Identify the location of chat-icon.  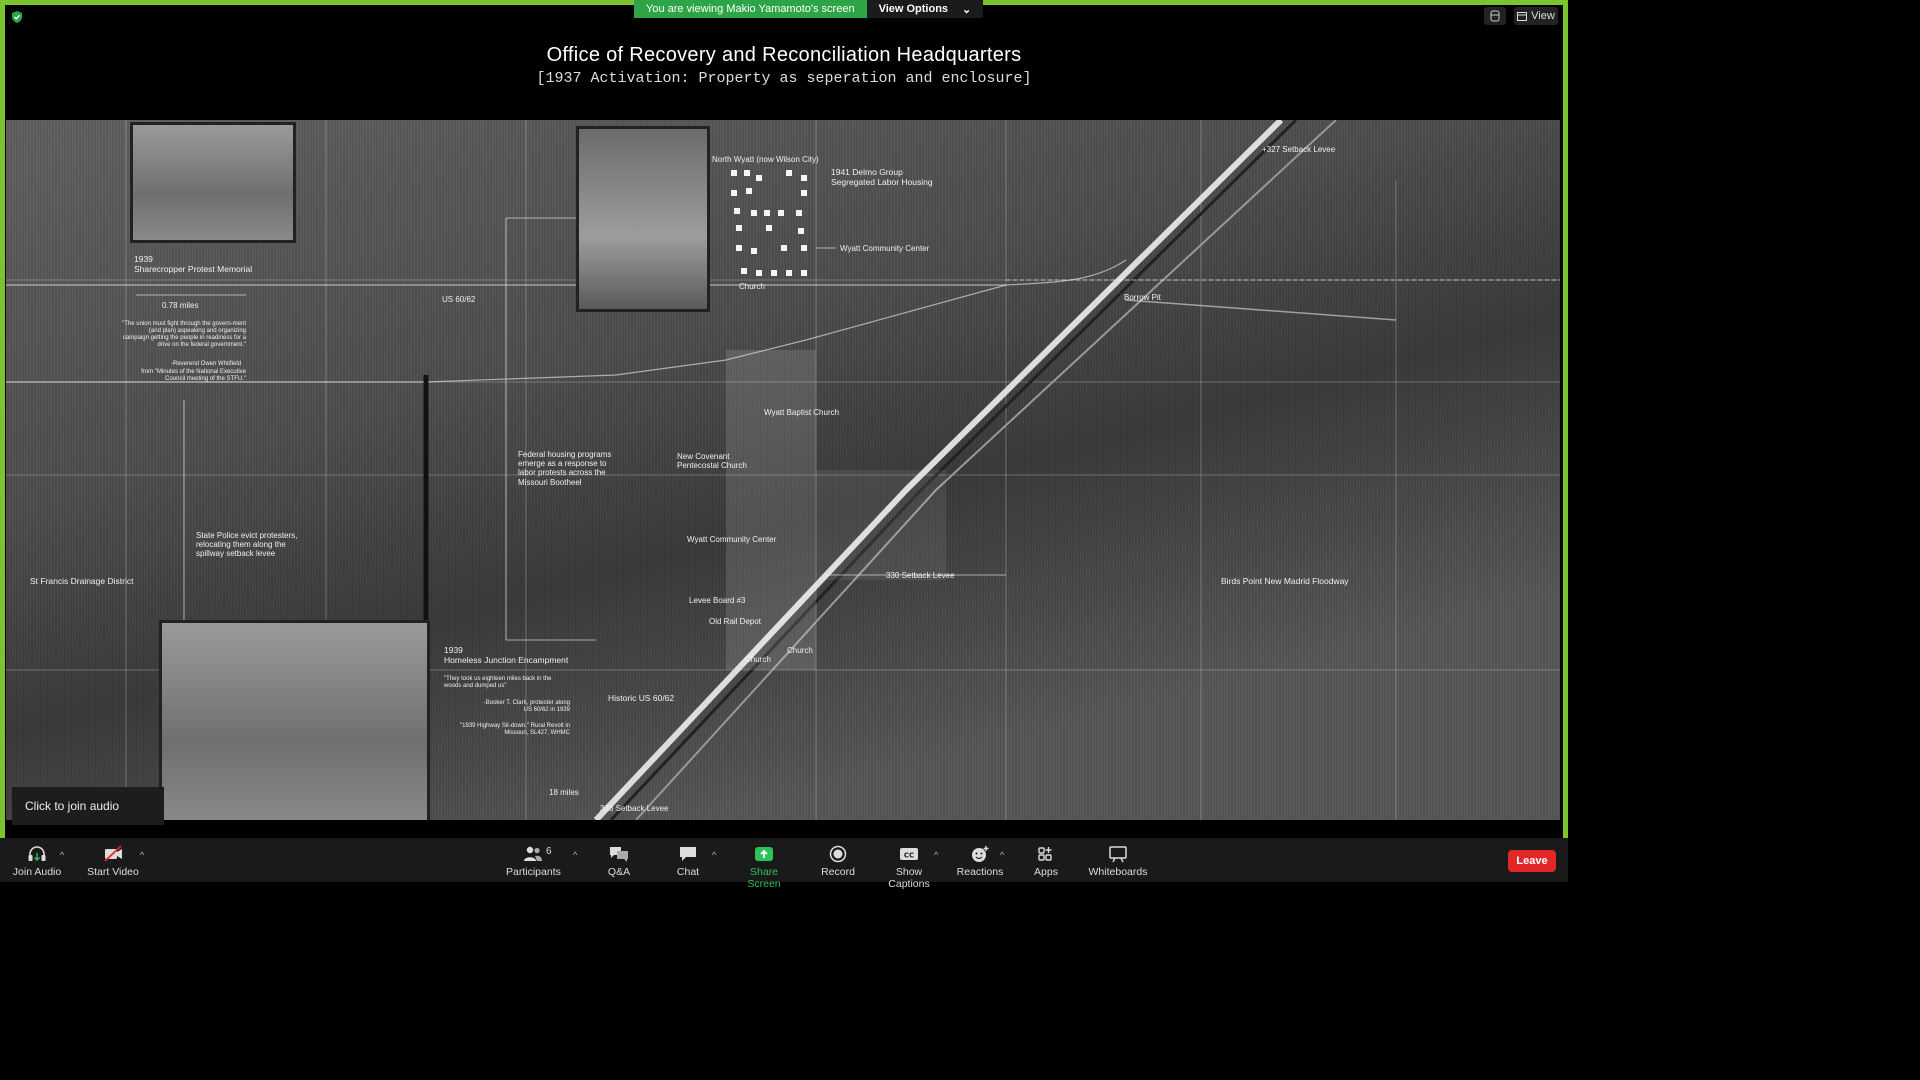
(688, 854).